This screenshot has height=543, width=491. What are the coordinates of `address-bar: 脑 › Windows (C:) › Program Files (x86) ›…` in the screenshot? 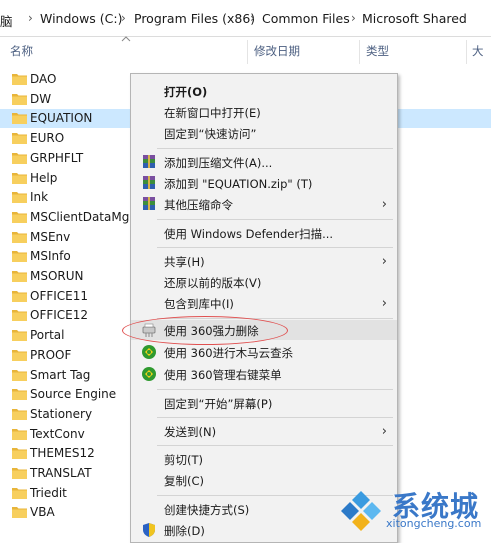 It's located at (245, 18).